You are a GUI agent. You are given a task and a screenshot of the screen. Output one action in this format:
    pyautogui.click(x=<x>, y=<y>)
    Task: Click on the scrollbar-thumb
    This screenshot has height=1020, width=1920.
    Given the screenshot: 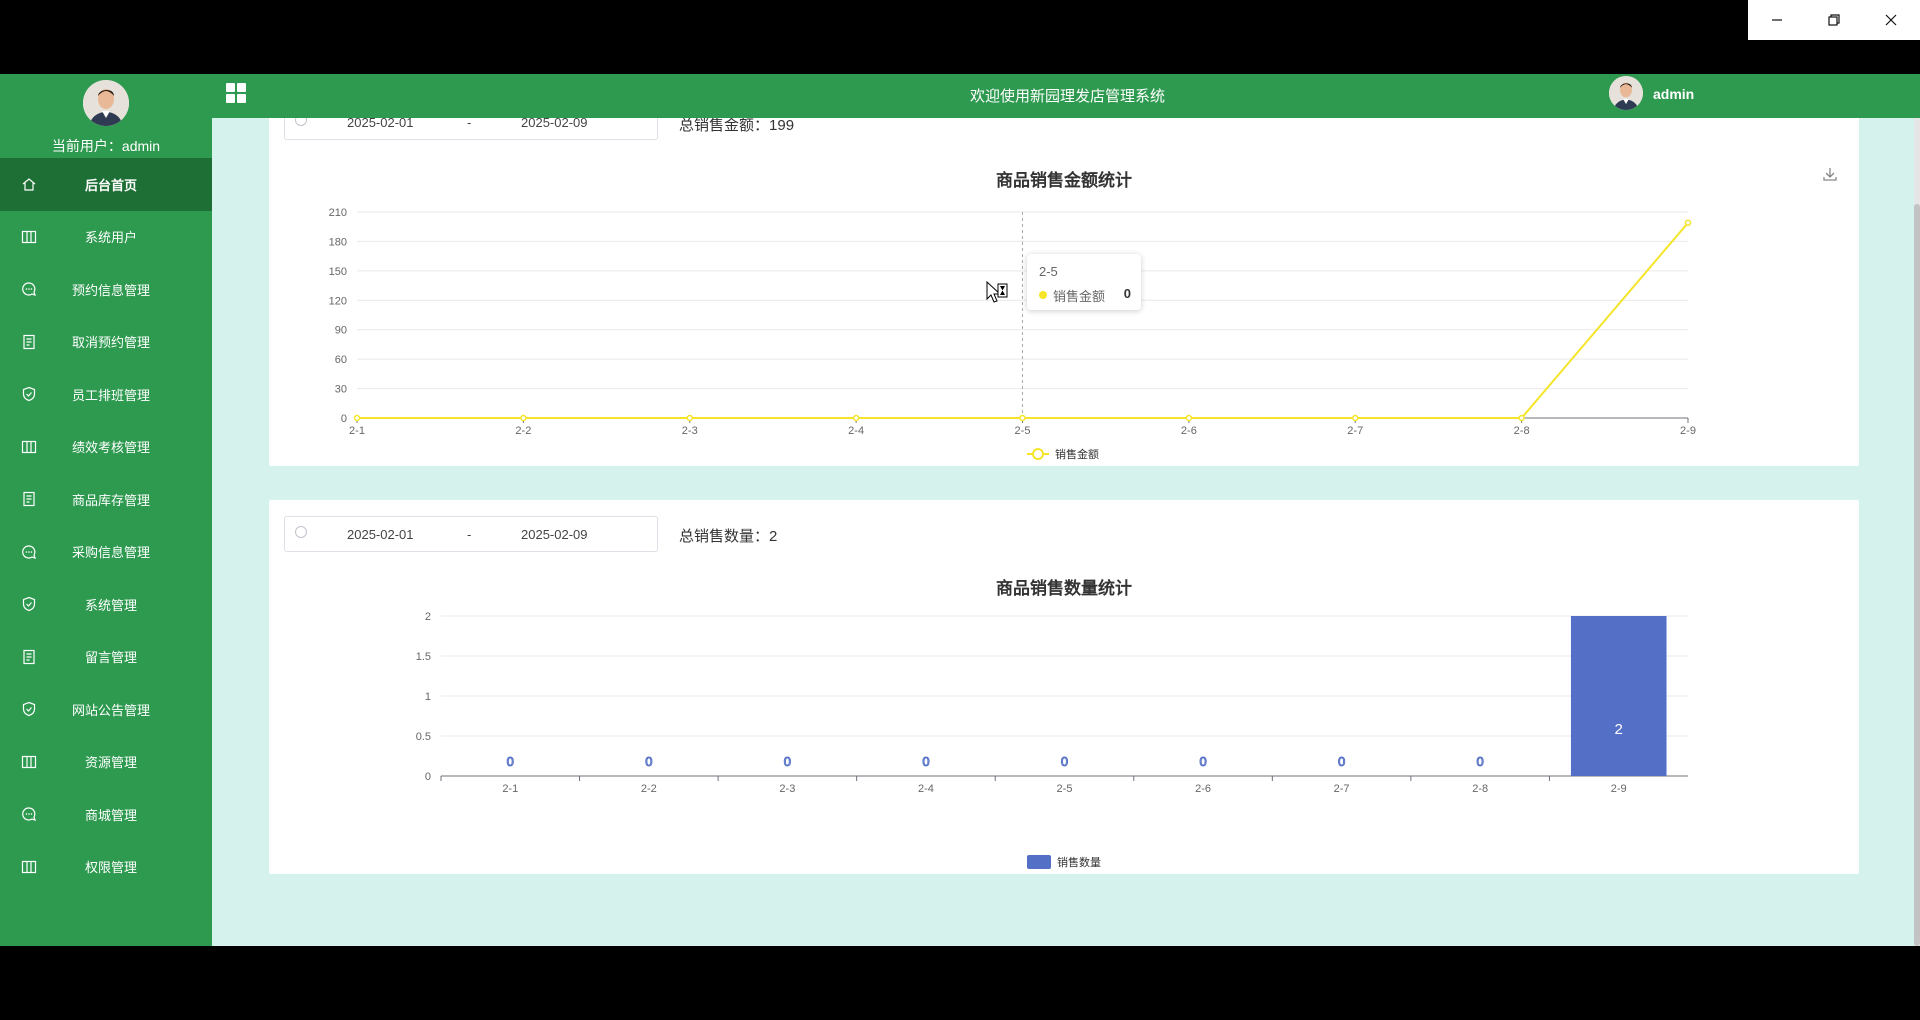 What is the action you would take?
    pyautogui.click(x=1917, y=575)
    